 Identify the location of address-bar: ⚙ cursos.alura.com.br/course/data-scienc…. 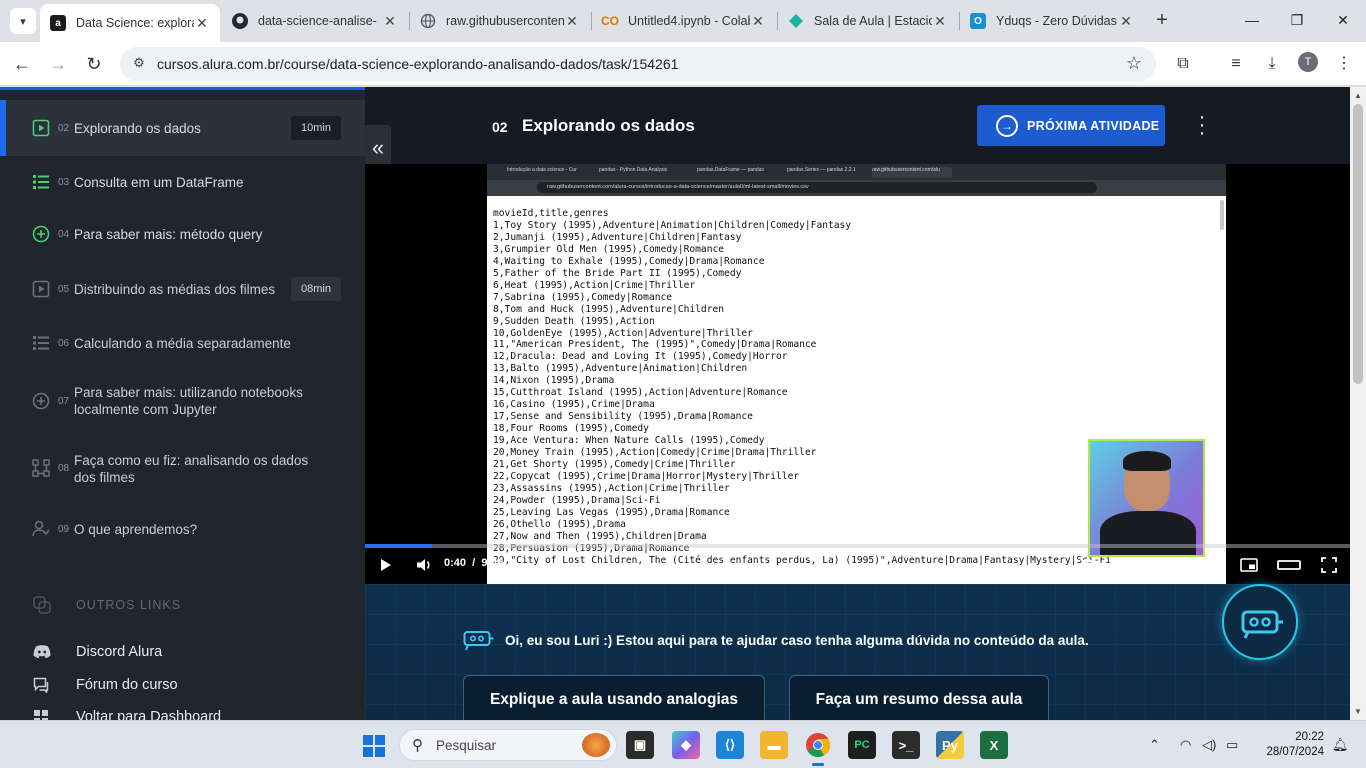
(638, 64).